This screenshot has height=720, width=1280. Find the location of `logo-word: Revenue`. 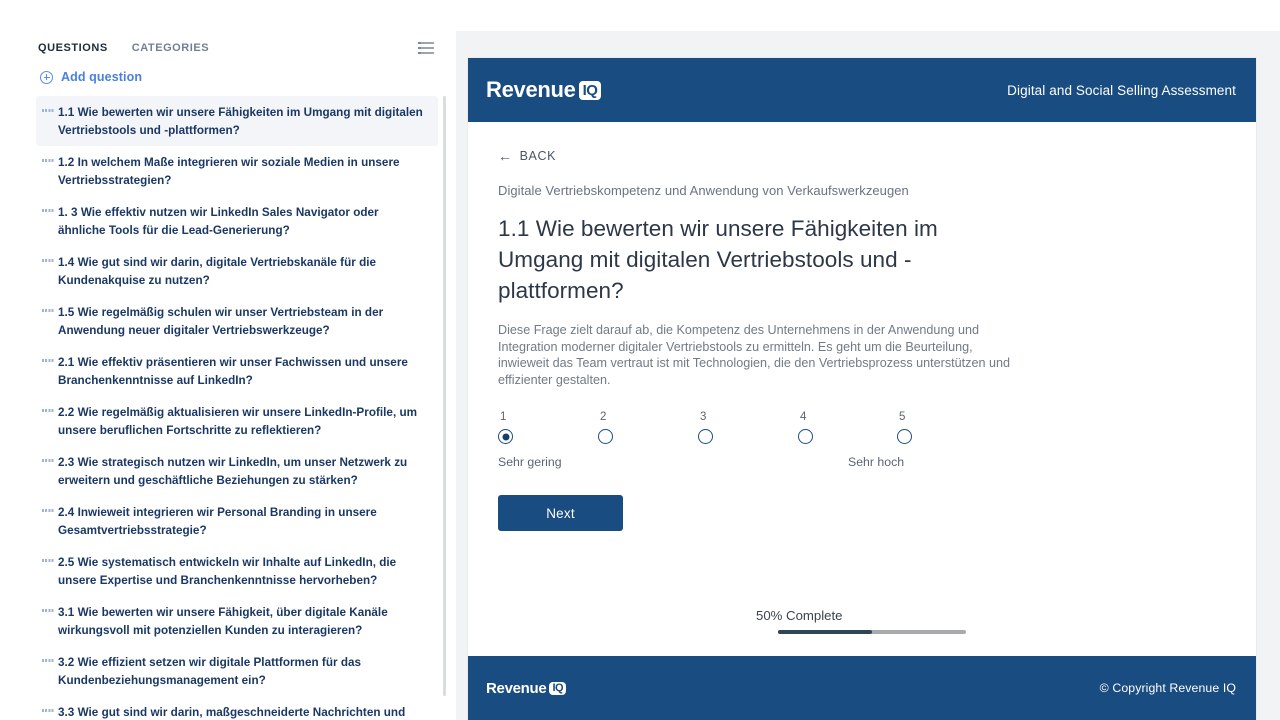

logo-word: Revenue is located at coordinates (531, 89).